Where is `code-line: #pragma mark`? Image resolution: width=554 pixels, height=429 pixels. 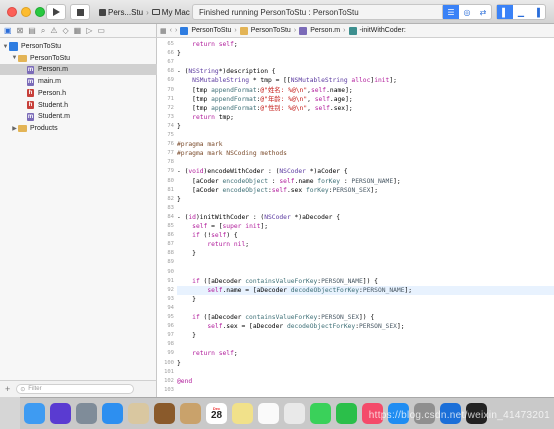
code-line: #pragma mark is located at coordinates (365, 144).